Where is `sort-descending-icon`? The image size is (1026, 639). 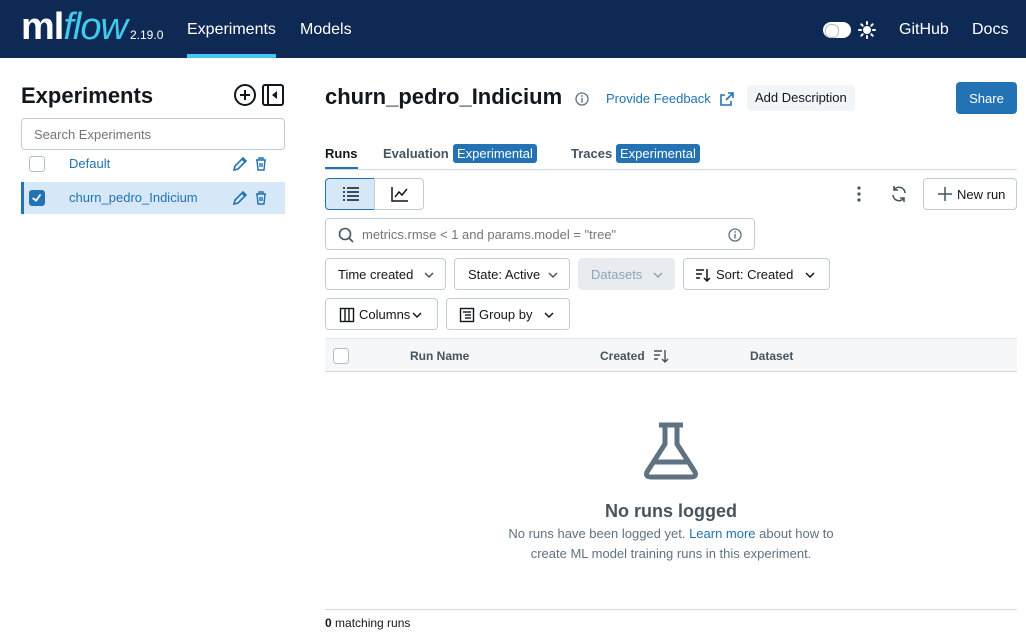
sort-descending-icon is located at coordinates (661, 356).